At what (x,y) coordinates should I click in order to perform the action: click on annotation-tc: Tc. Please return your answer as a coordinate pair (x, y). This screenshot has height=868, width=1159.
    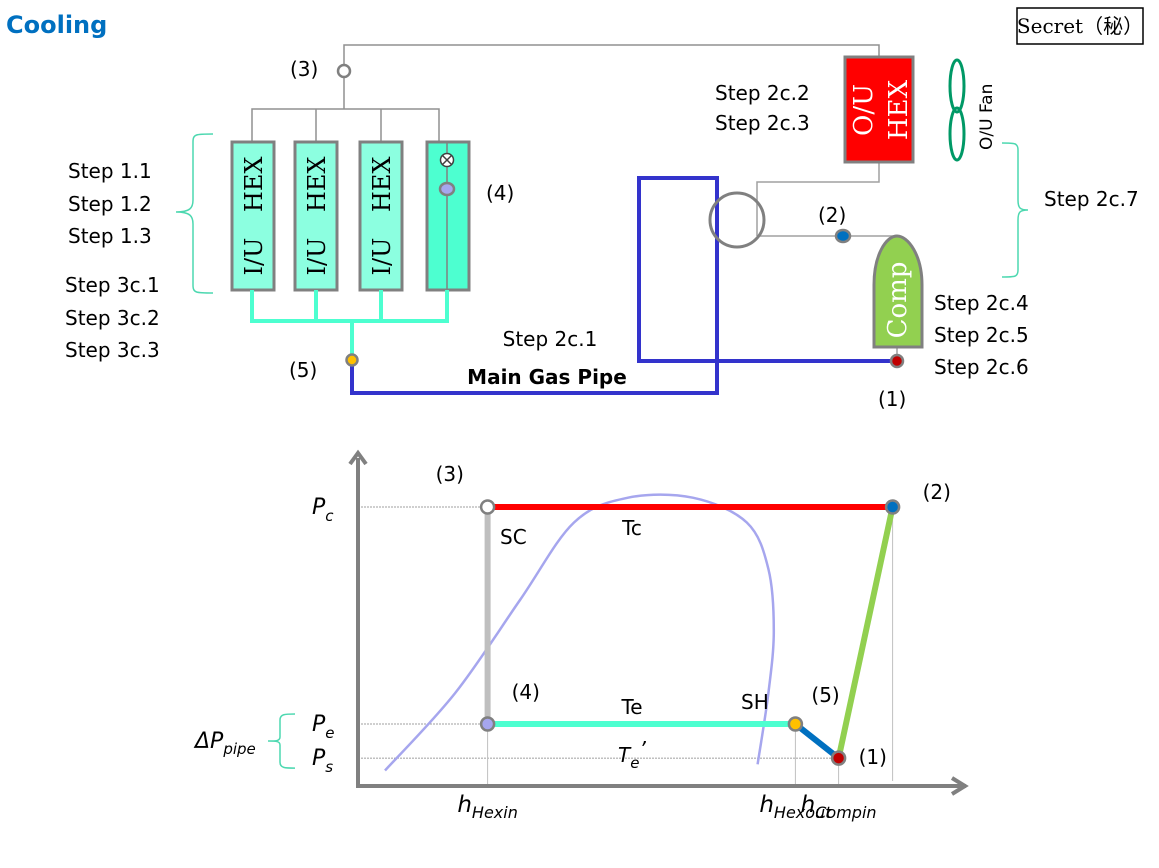
    Looking at the image, I should click on (631, 528).